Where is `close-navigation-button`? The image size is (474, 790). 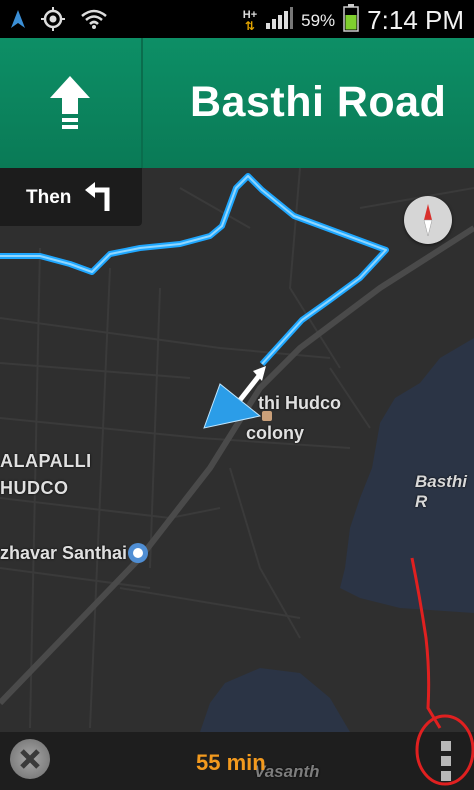
close-navigation-button is located at coordinates (30, 759).